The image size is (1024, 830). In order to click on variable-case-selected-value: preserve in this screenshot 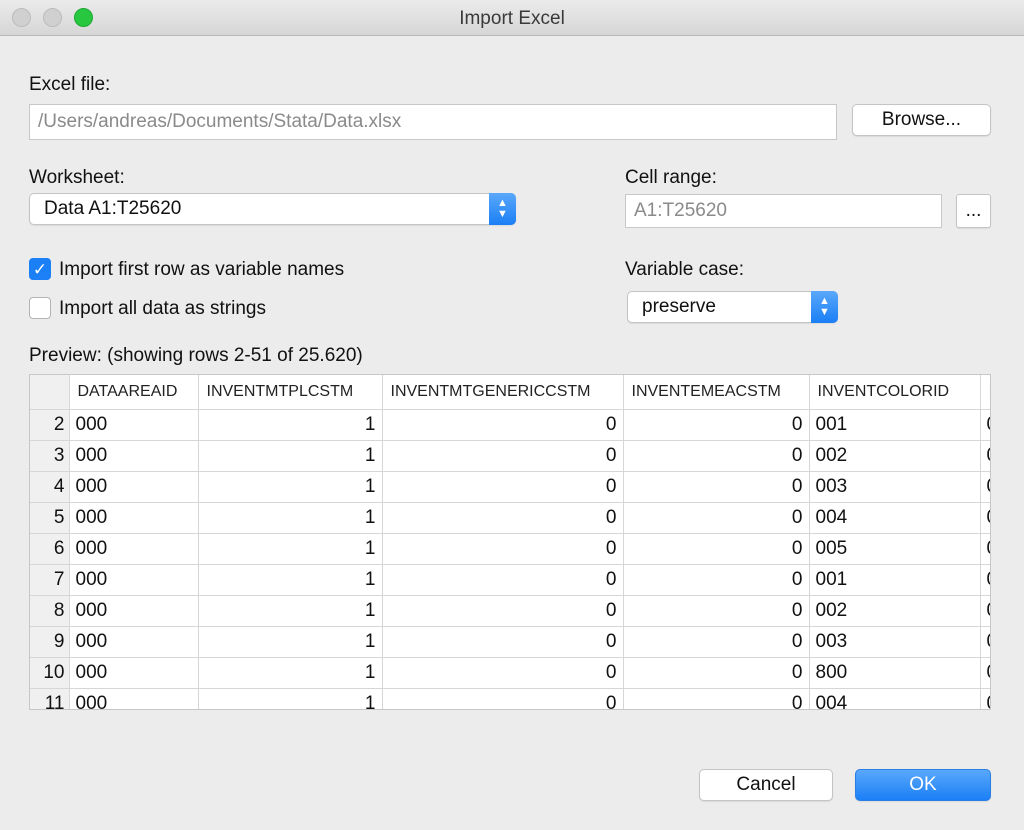, I will do `click(679, 306)`.